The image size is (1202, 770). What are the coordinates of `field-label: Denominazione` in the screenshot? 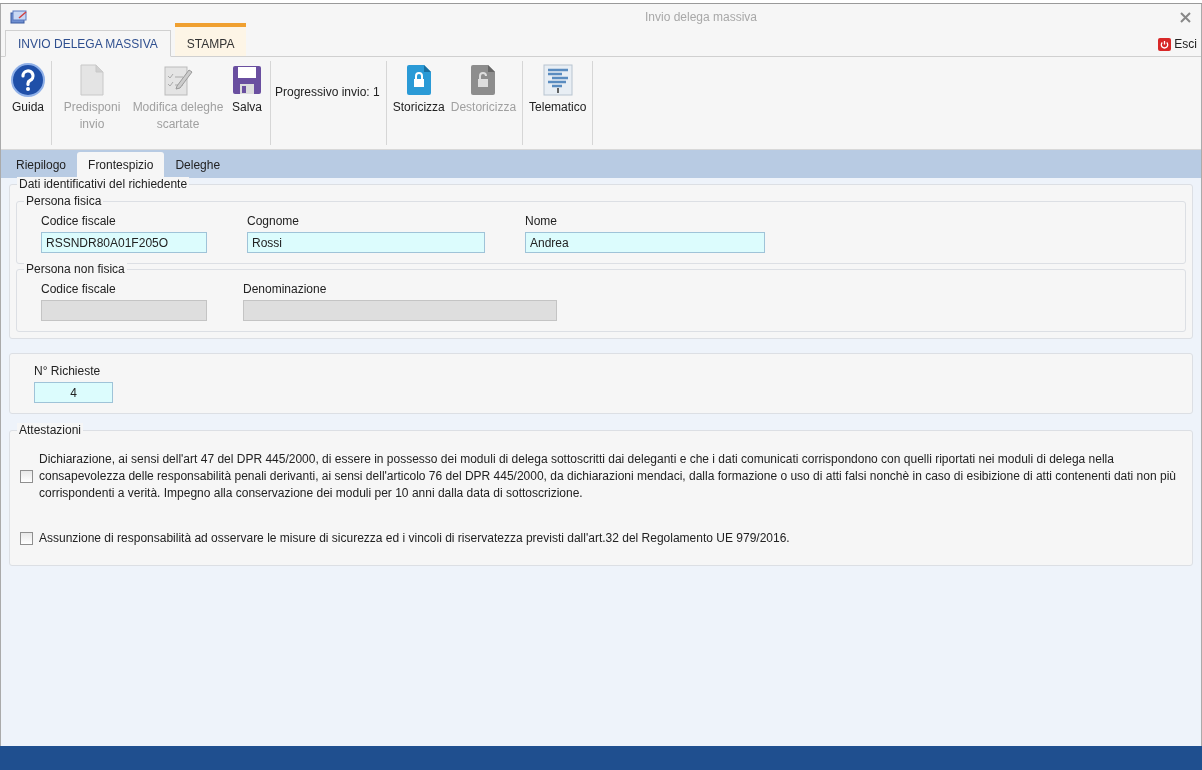 It's located at (285, 289).